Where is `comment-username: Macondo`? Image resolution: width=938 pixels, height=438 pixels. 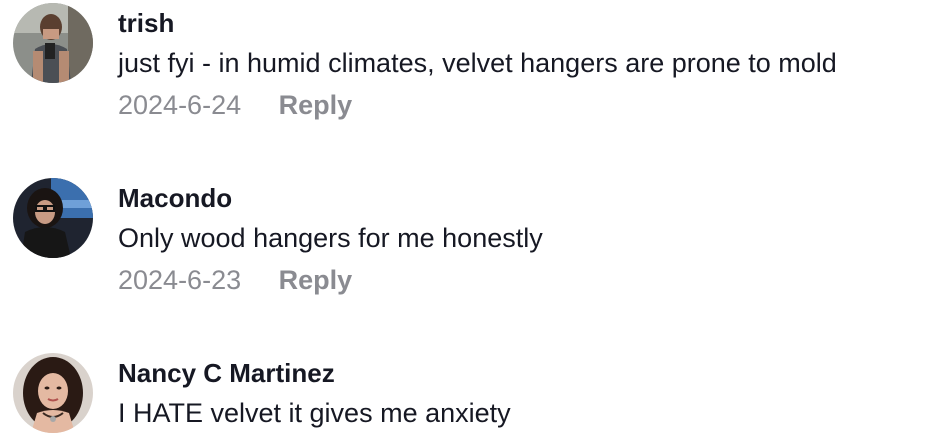
comment-username: Macondo is located at coordinates (175, 198).